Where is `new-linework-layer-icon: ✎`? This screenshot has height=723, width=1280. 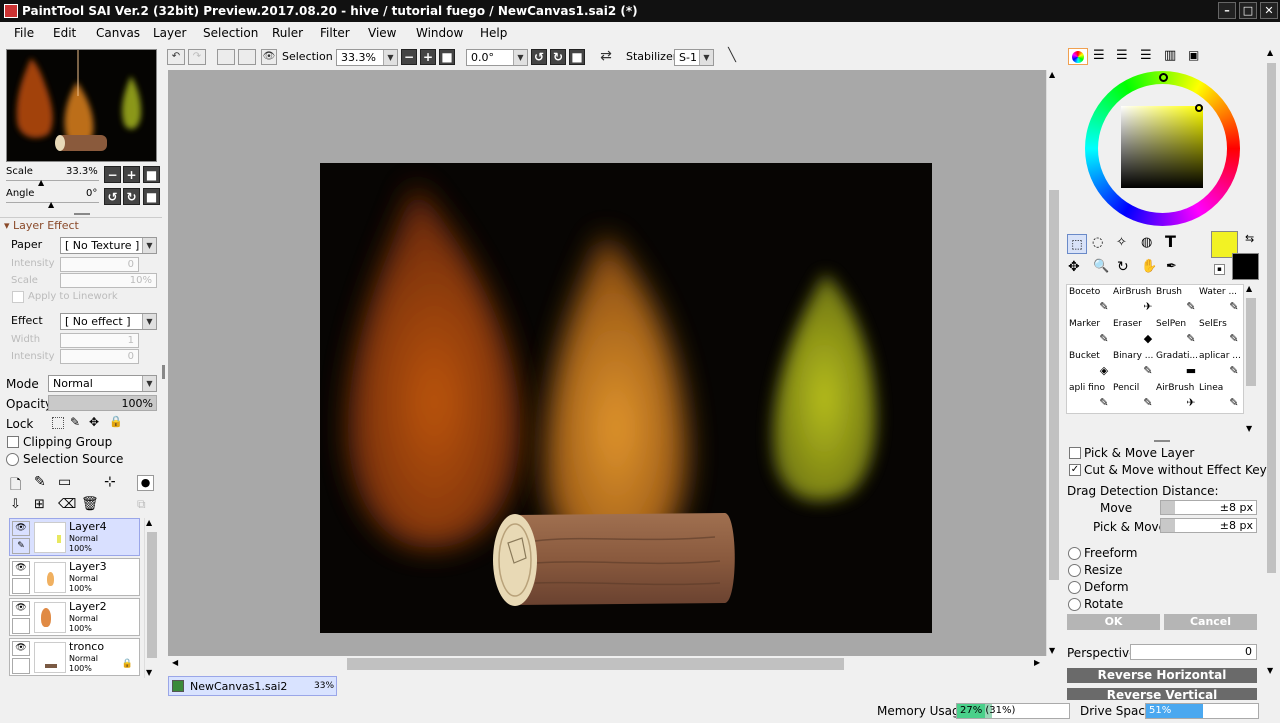
new-linework-layer-icon: ✎ is located at coordinates (40, 482).